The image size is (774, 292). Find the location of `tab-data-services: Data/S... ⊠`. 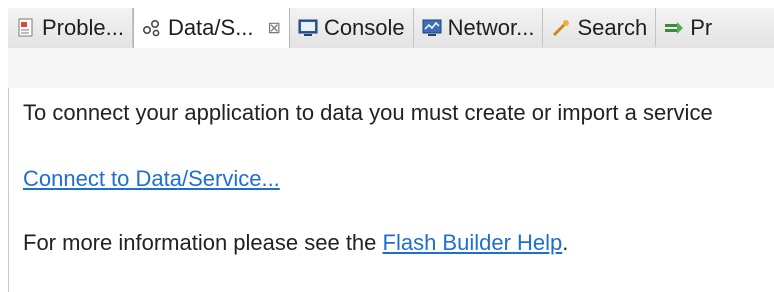

tab-data-services: Data/S... ⊠ is located at coordinates (211, 28).